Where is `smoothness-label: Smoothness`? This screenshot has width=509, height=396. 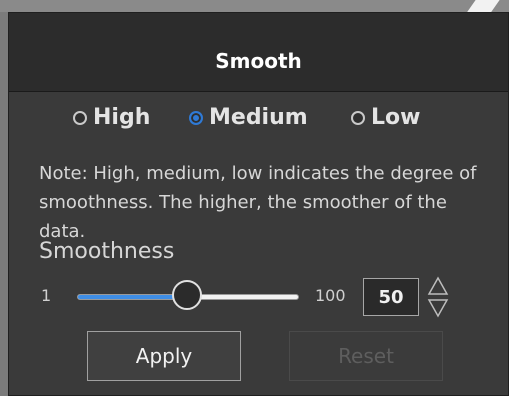 smoothness-label: Smoothness is located at coordinates (107, 251).